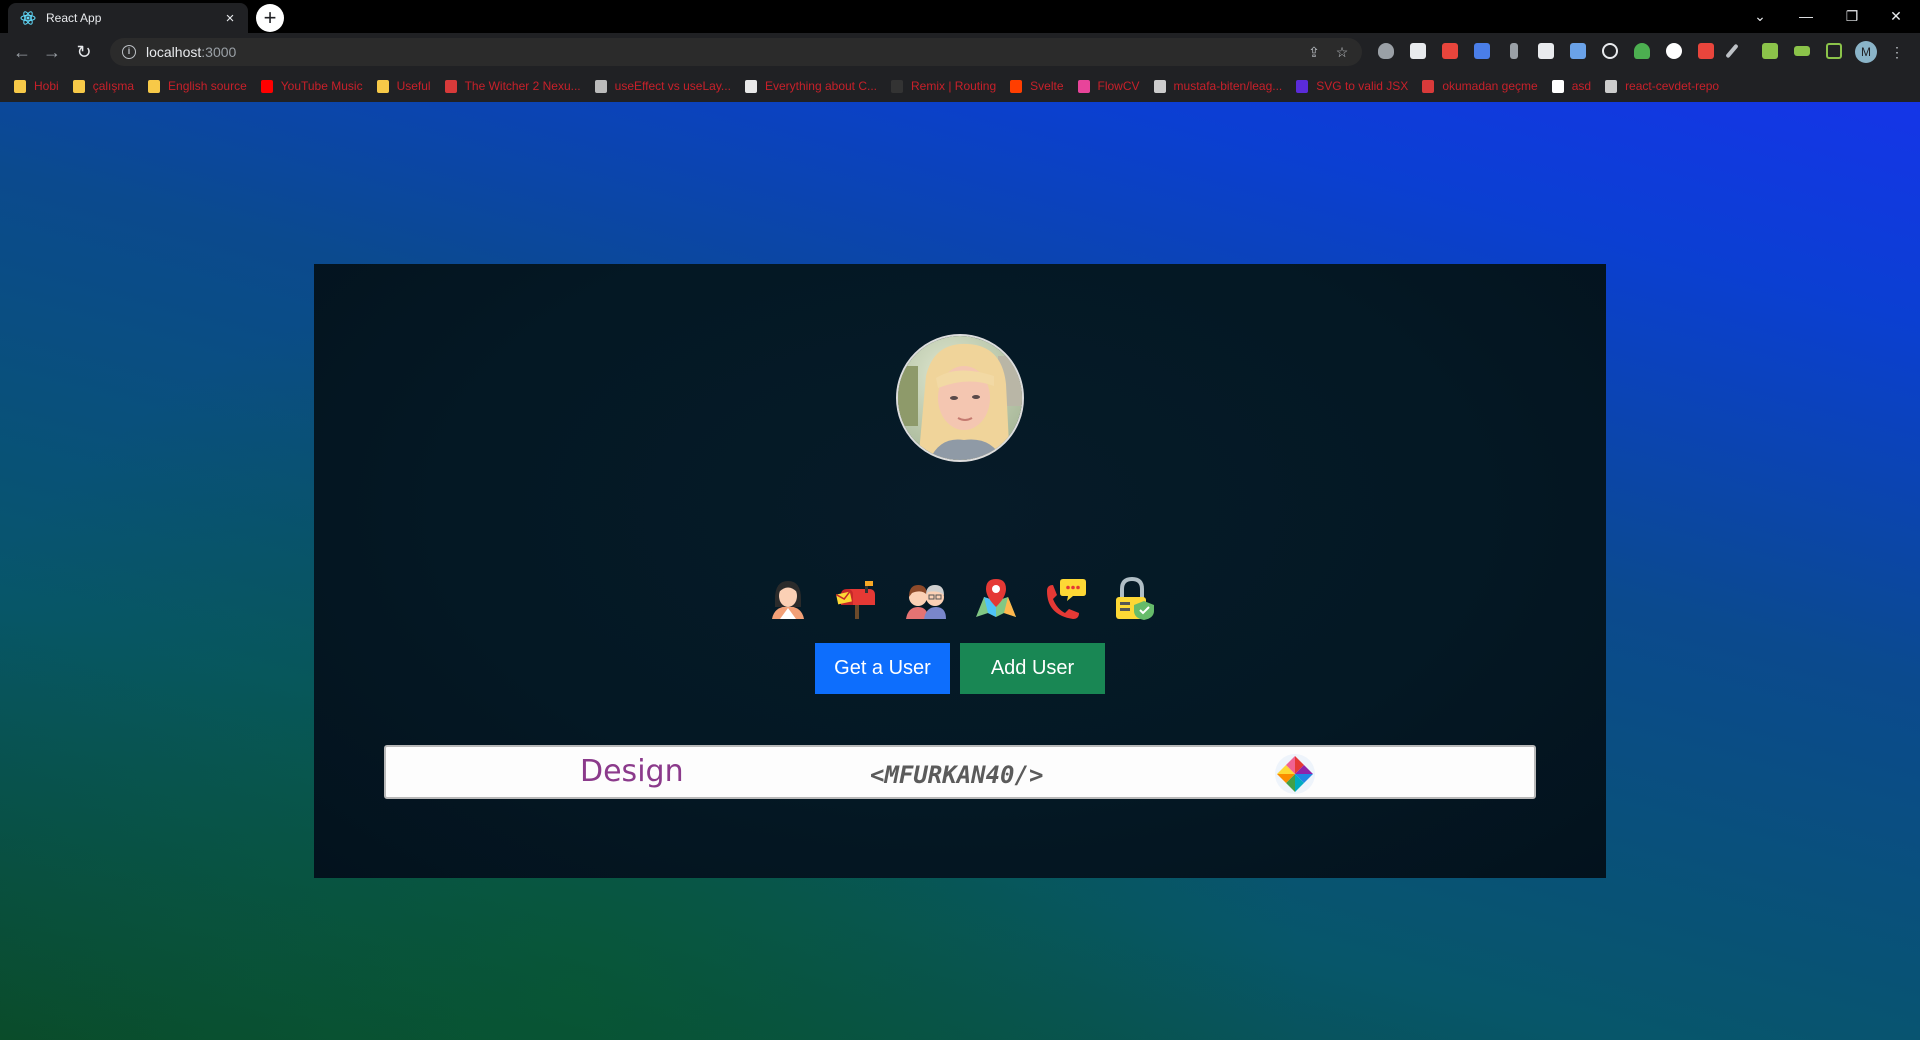 This screenshot has width=1920, height=1040. What do you see at coordinates (1295, 774) in the screenshot?
I see `pinwheel-logo-icon` at bounding box center [1295, 774].